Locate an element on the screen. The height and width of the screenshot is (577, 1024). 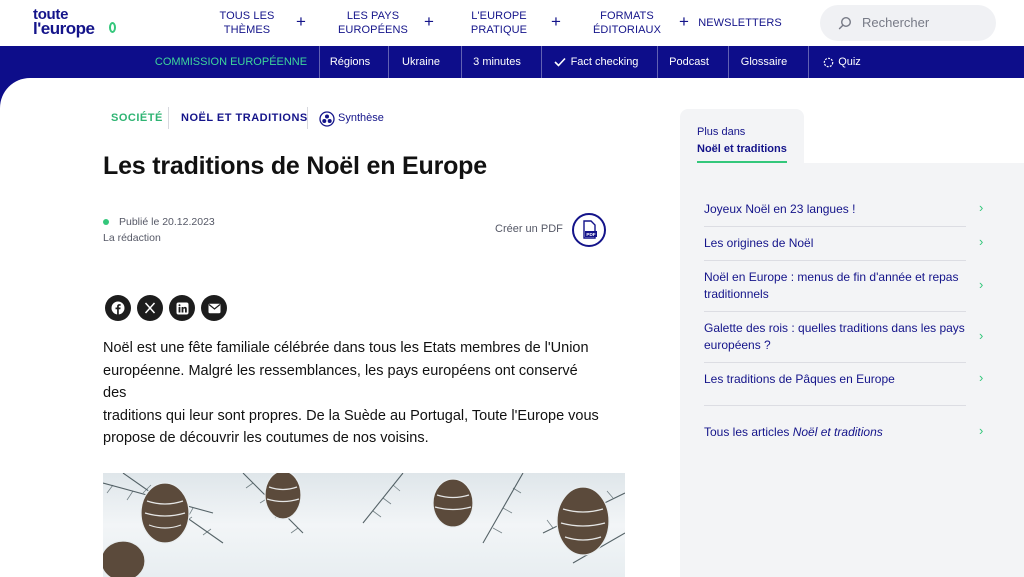
facebook-icon is located at coordinates (118, 308).